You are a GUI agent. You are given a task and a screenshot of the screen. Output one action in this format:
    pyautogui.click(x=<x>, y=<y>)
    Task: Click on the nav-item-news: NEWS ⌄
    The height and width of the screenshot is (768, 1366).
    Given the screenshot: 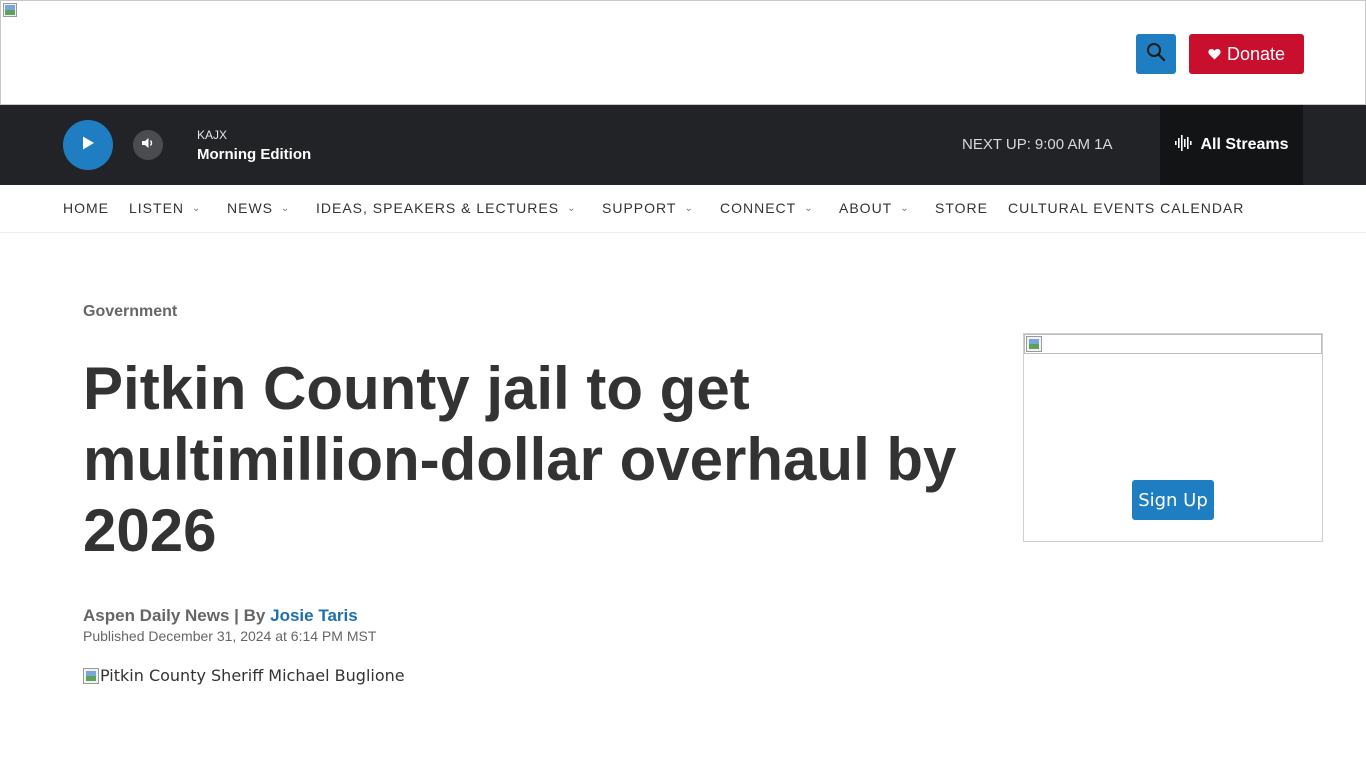 What is the action you would take?
    pyautogui.click(x=258, y=208)
    